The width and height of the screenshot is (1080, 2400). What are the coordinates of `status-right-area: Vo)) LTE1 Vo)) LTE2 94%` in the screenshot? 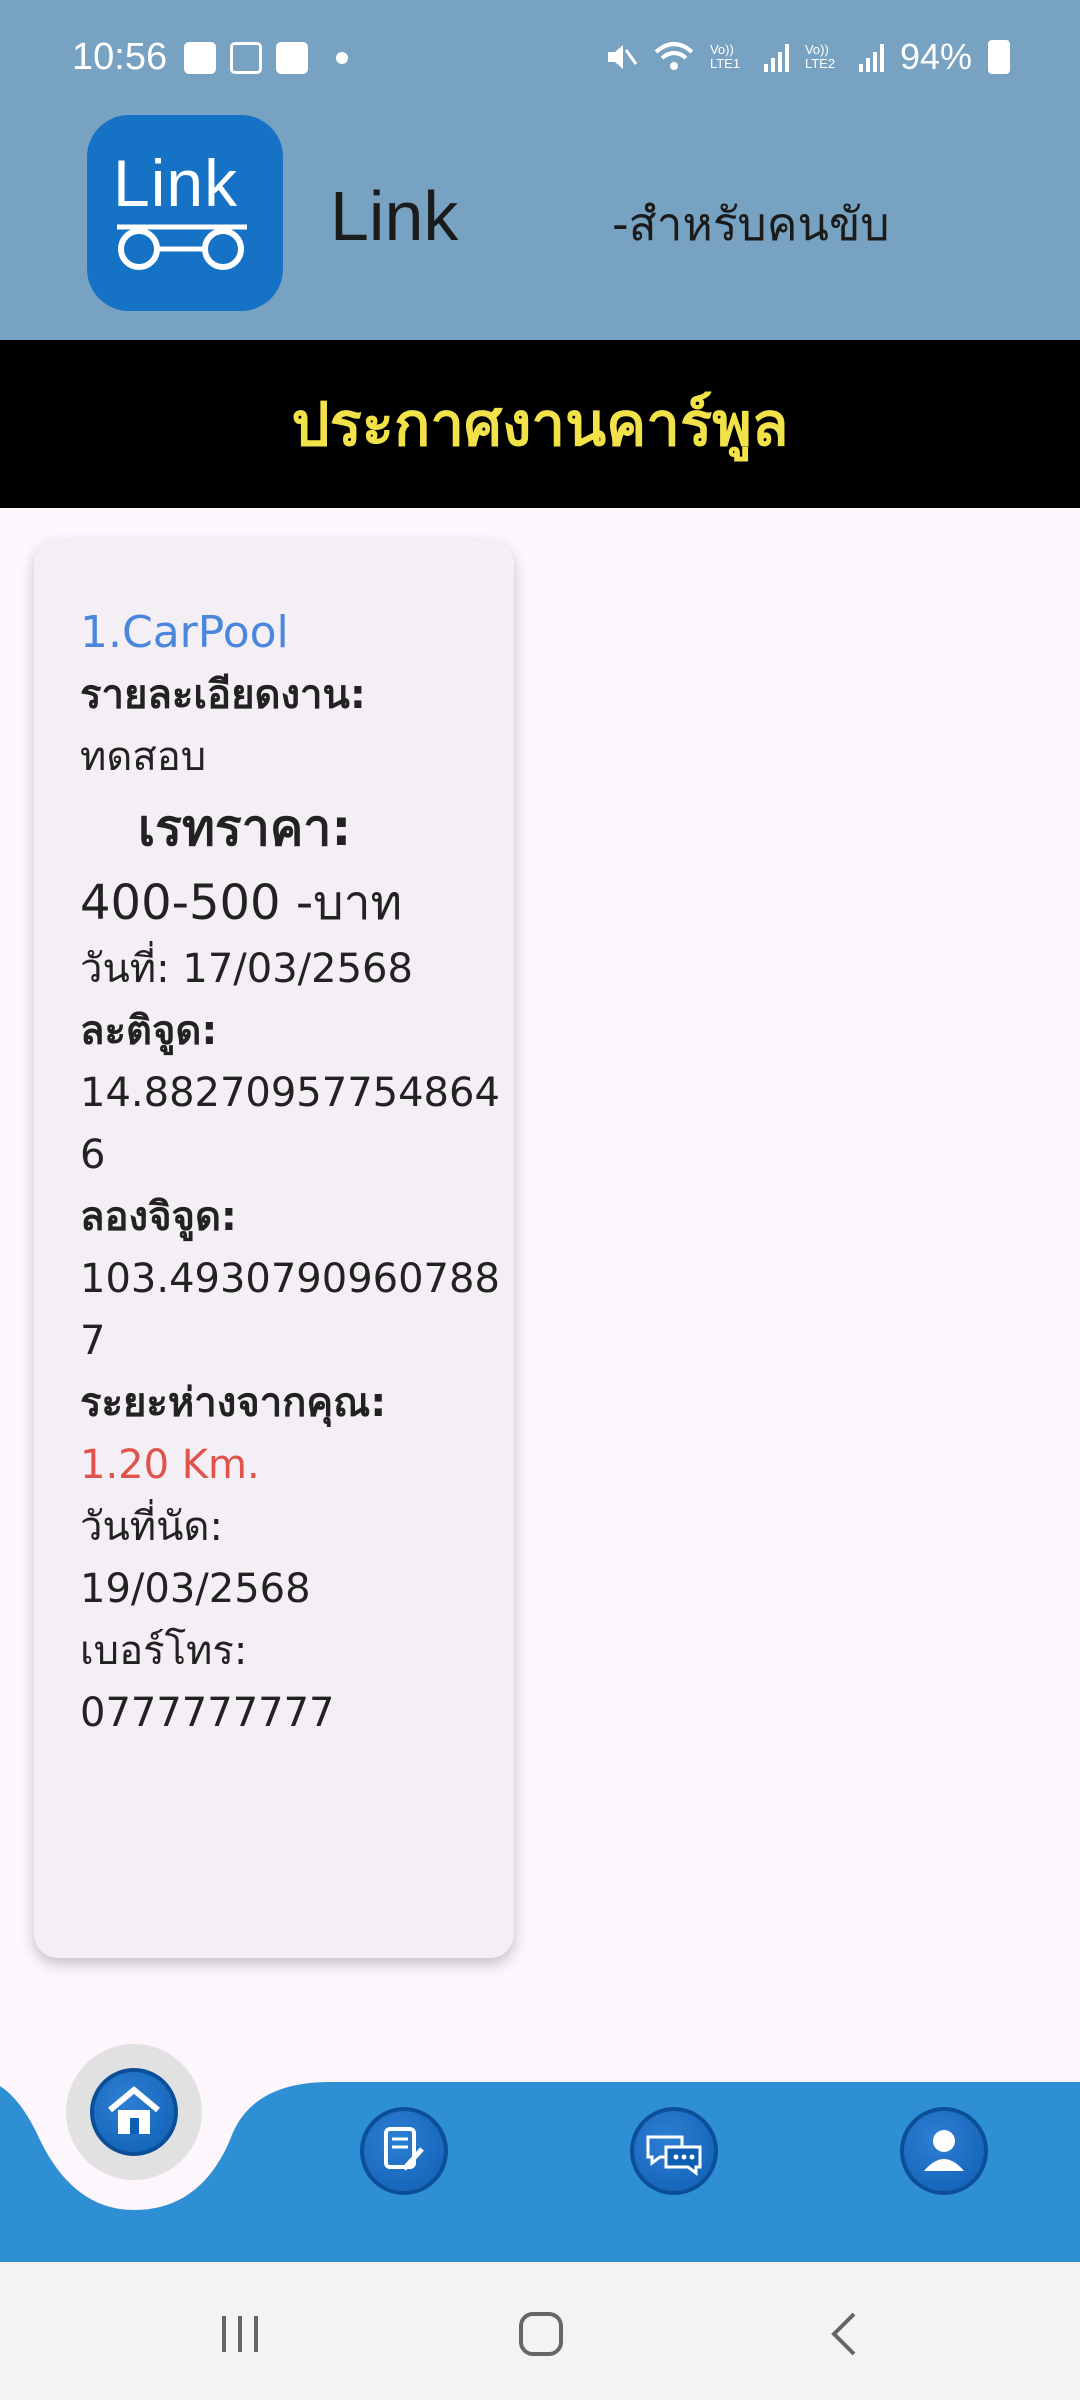 It's located at (807, 57).